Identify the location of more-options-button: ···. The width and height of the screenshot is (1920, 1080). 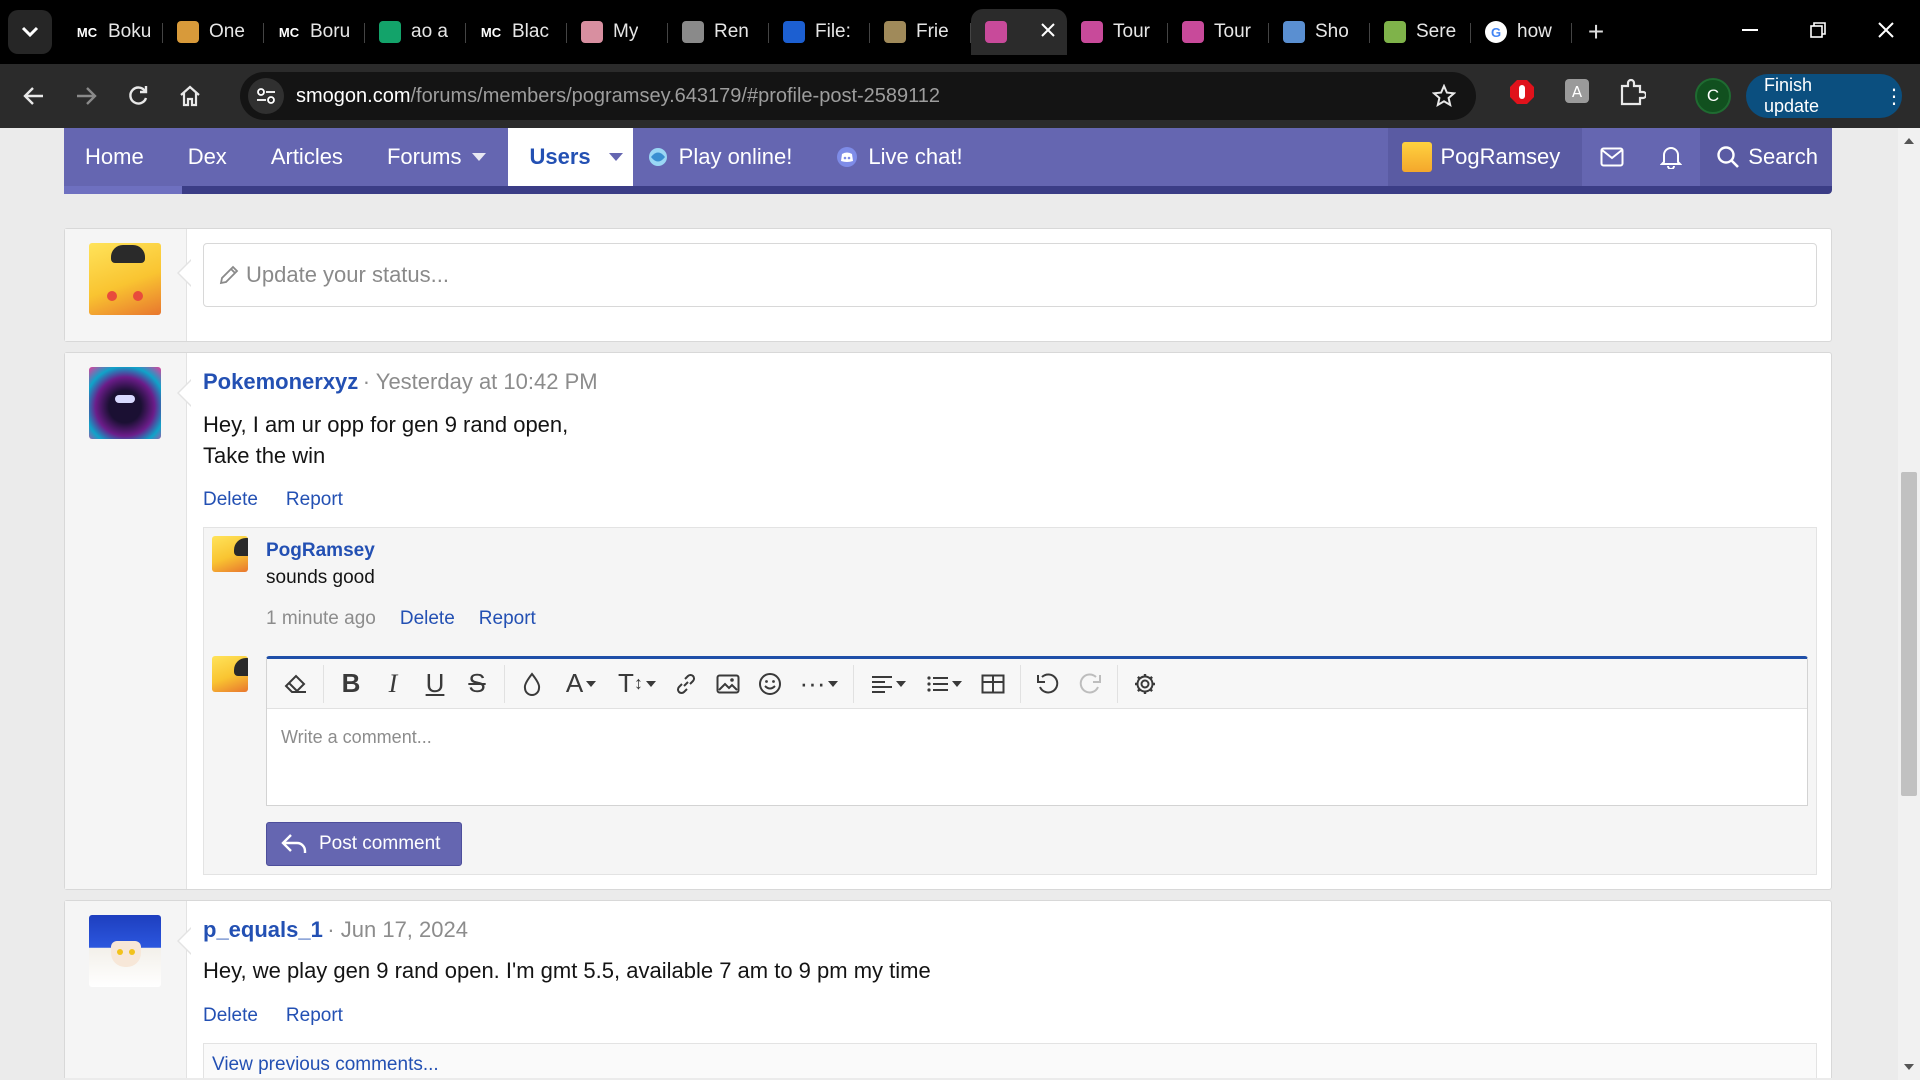
(819, 684).